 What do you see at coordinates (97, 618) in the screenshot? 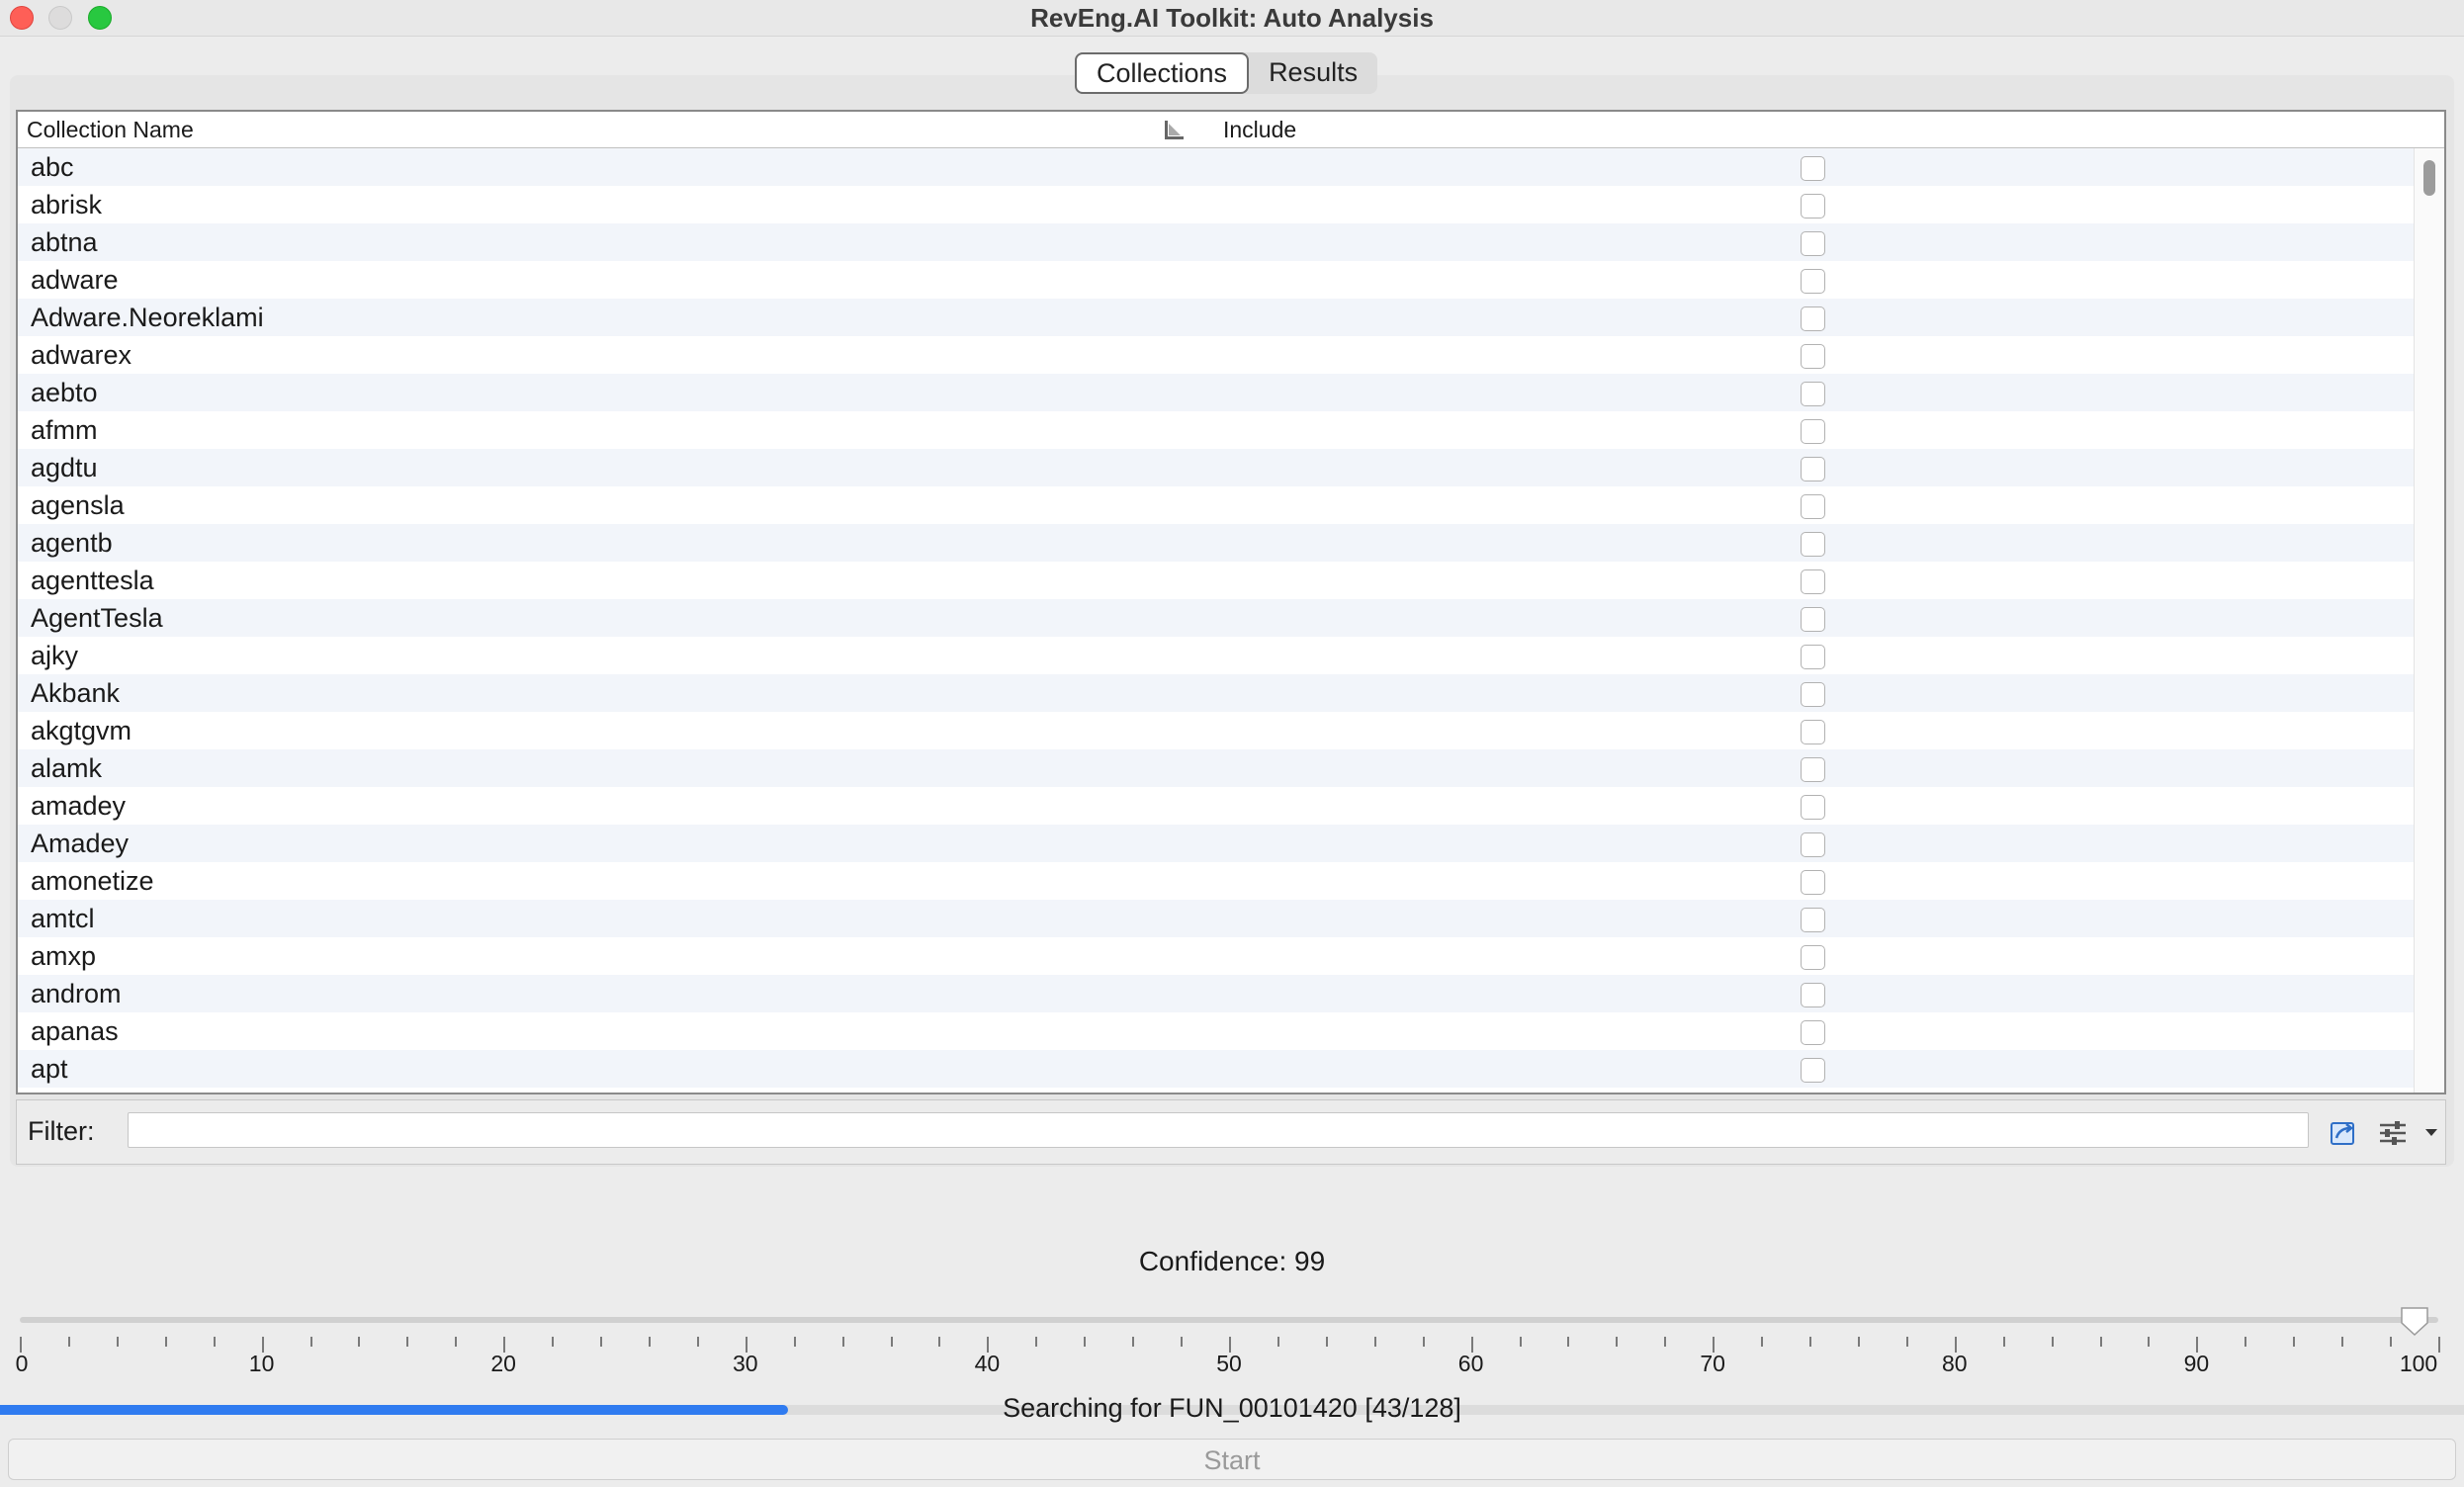
I see `collection-name-cell: AgentTesla` at bounding box center [97, 618].